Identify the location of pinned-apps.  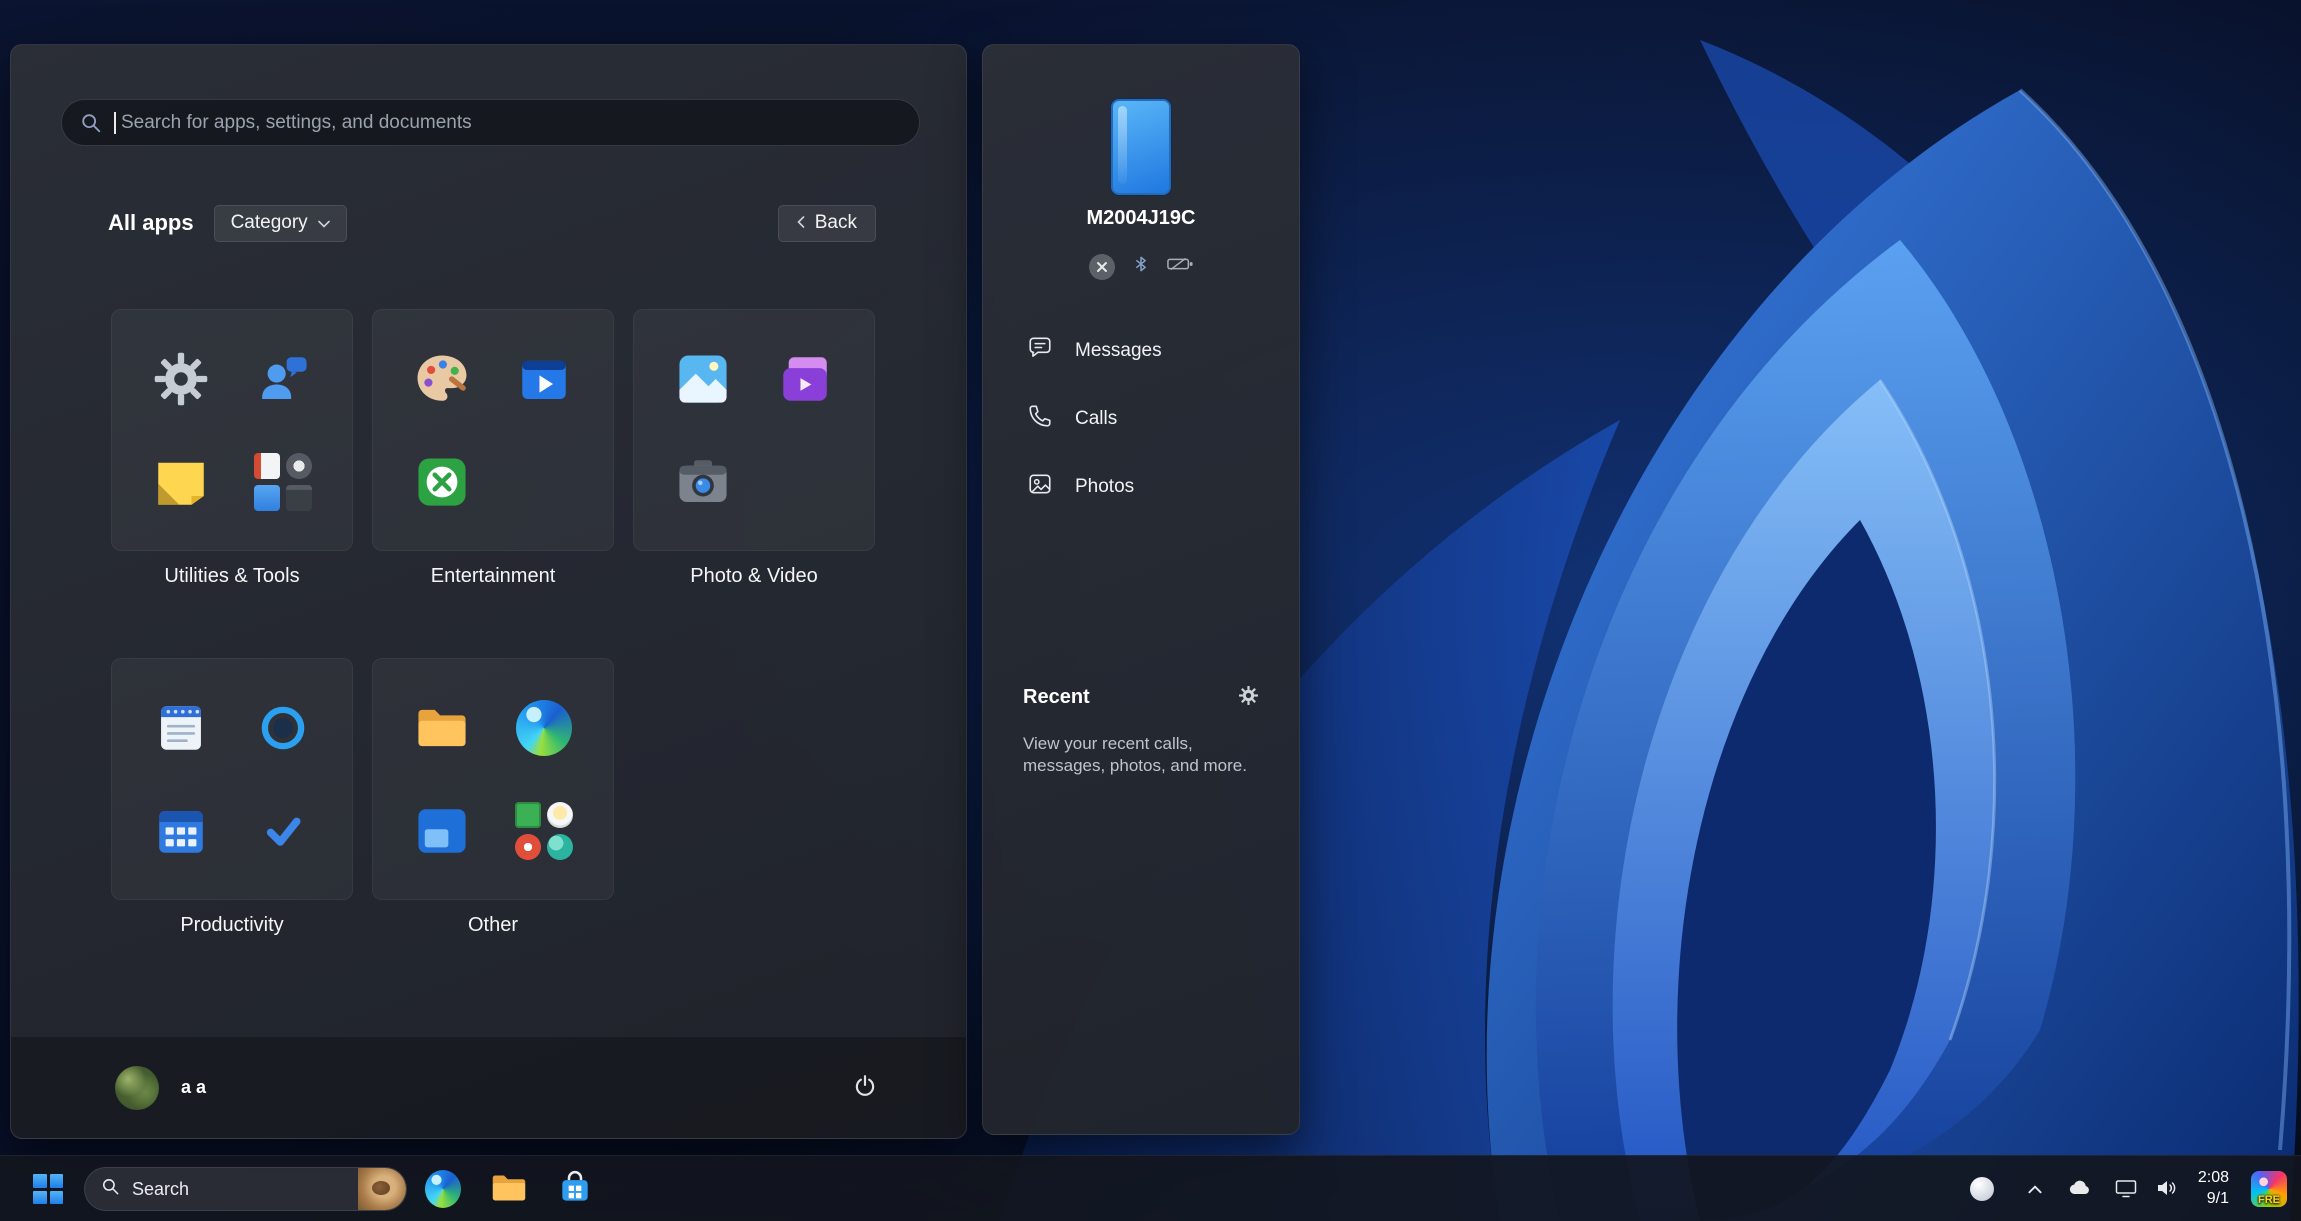
(509, 1188).